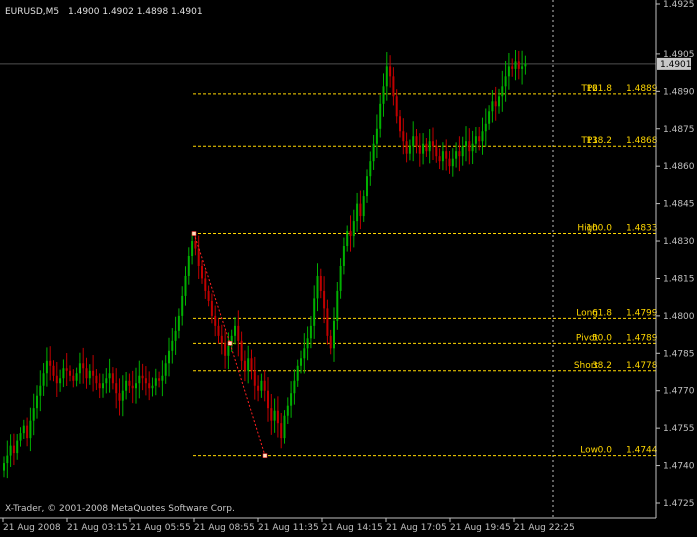 The image size is (697, 537). I want to click on fib-level-ratio: 38.2, so click(602, 366).